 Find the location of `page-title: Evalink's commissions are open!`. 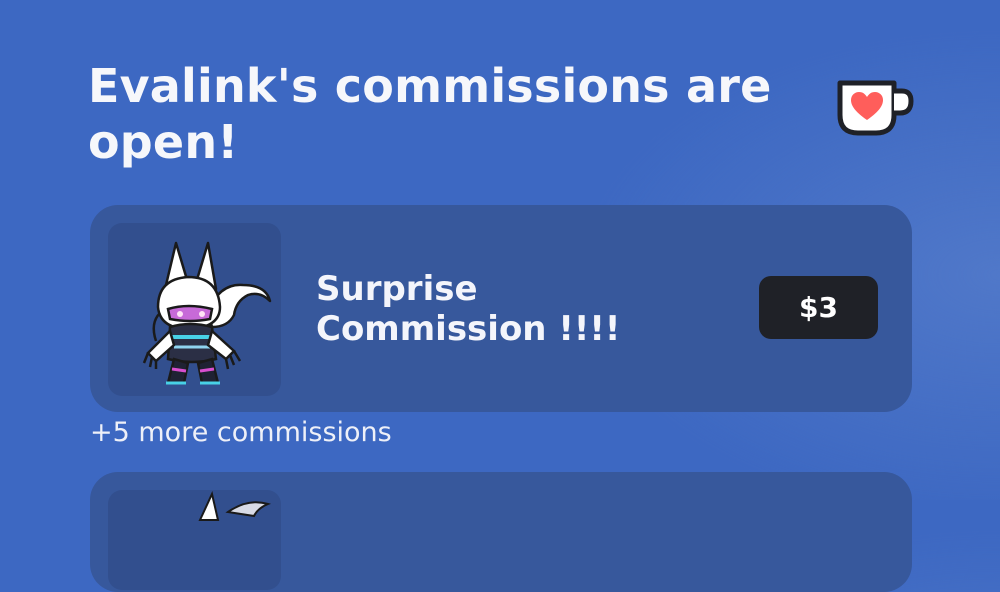

page-title: Evalink's commissions are open! is located at coordinates (430, 114).